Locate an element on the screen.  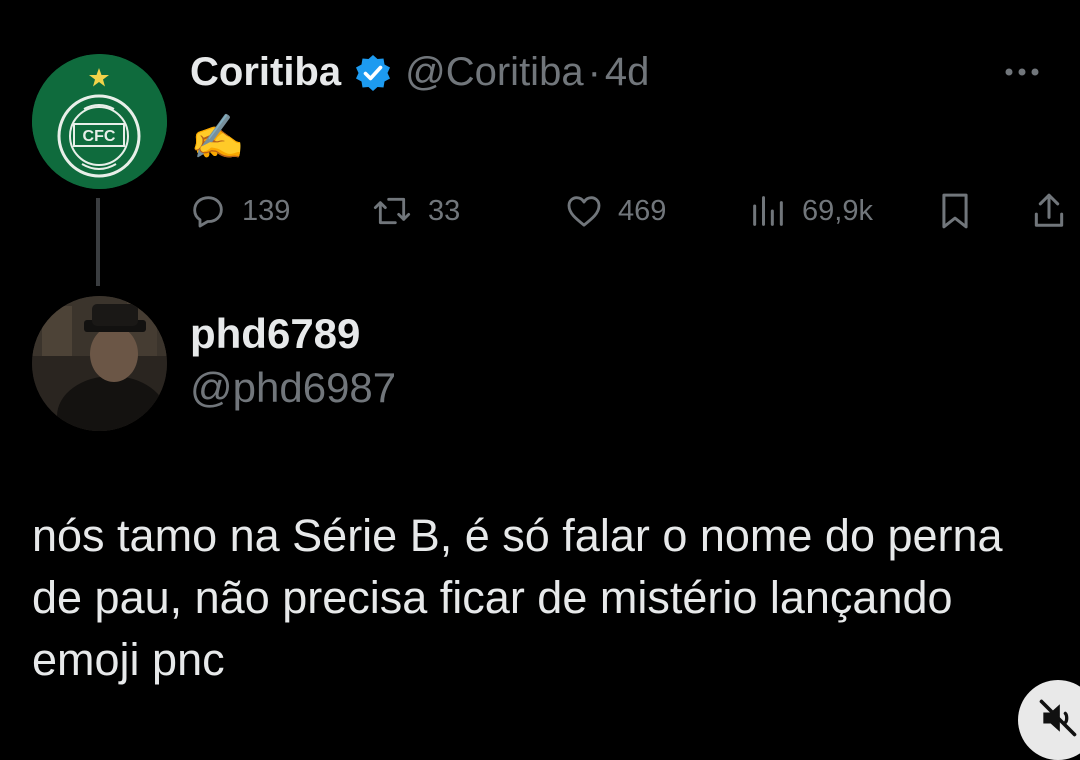
reply-author-name: phd6789 is located at coordinates (275, 334).